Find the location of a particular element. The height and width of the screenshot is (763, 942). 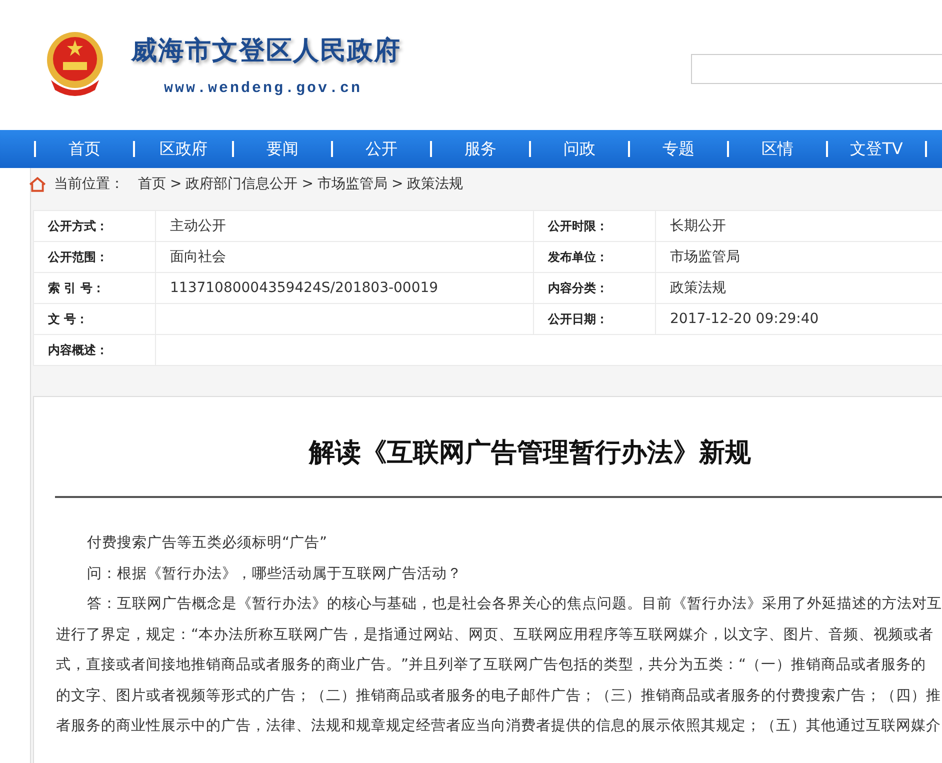

field-label: 公开时限： is located at coordinates (595, 226).